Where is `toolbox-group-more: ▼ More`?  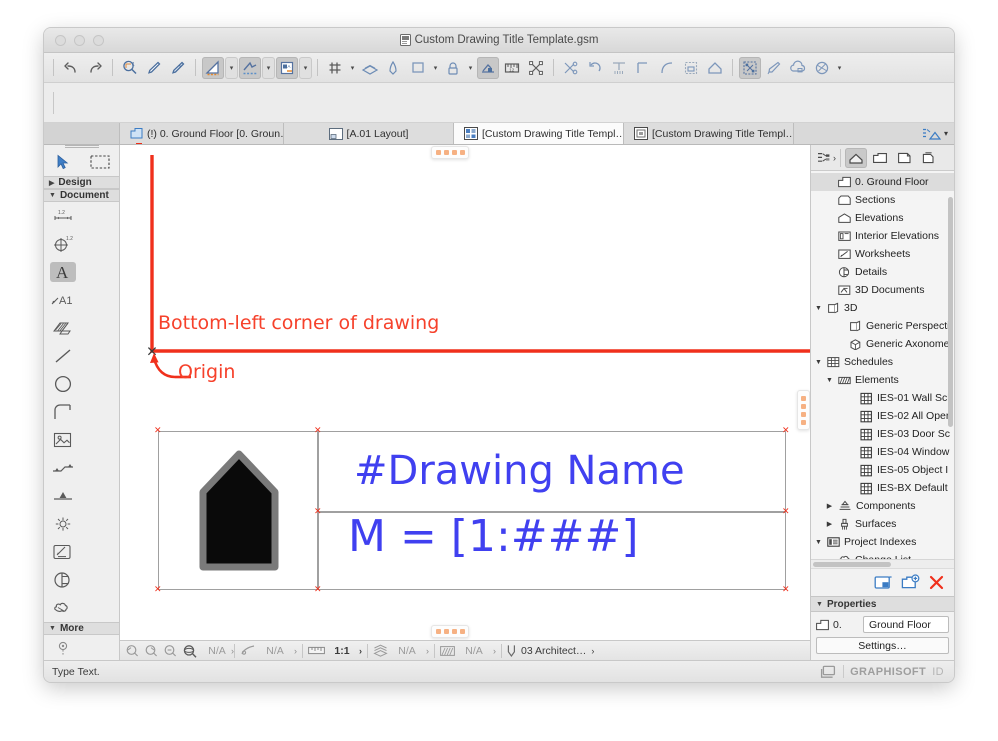
toolbox-group-more: ▼ More is located at coordinates (81, 628).